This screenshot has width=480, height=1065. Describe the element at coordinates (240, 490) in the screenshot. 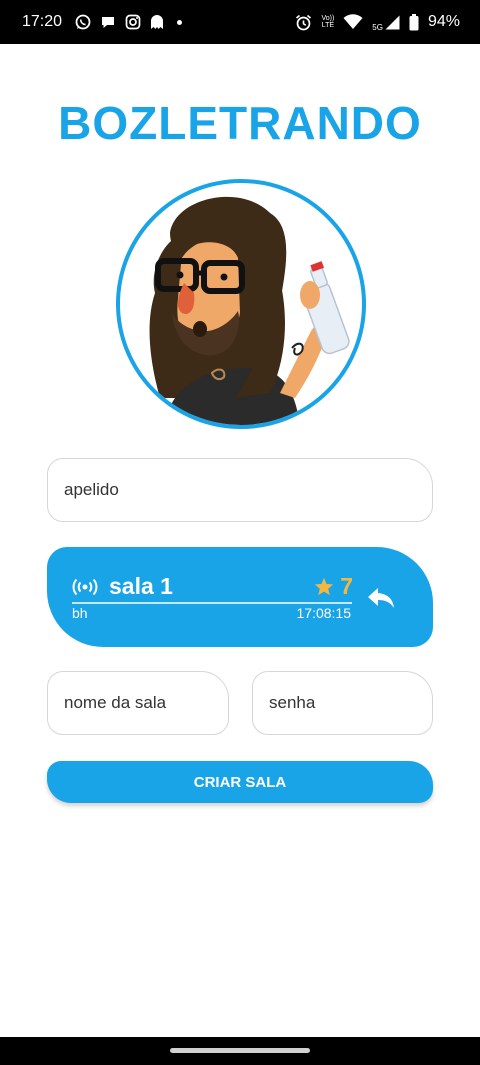

I see `nickname-input: apelido` at that location.